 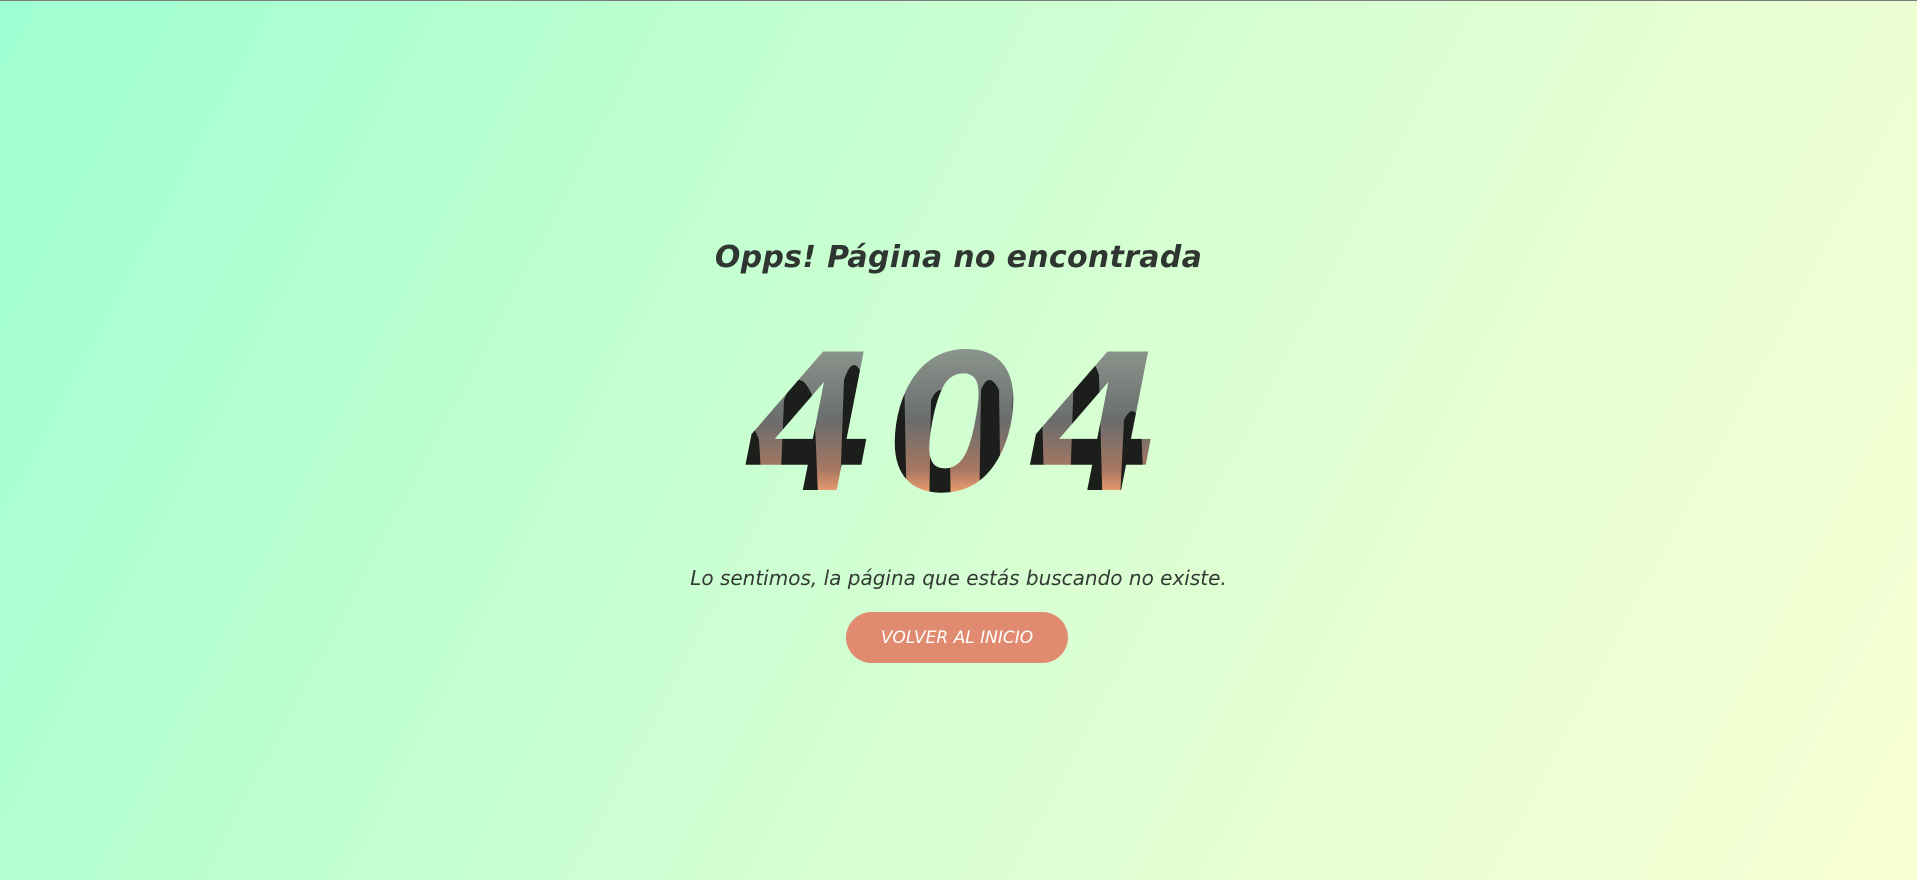 What do you see at coordinates (957, 637) in the screenshot?
I see `back-home-button: VOLVER AL INICIO` at bounding box center [957, 637].